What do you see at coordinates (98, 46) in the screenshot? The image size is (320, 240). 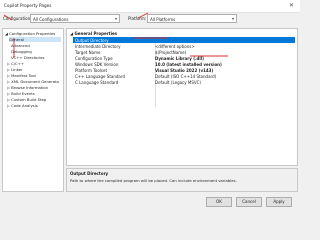 I see `property-name: Intermediate Directory` at bounding box center [98, 46].